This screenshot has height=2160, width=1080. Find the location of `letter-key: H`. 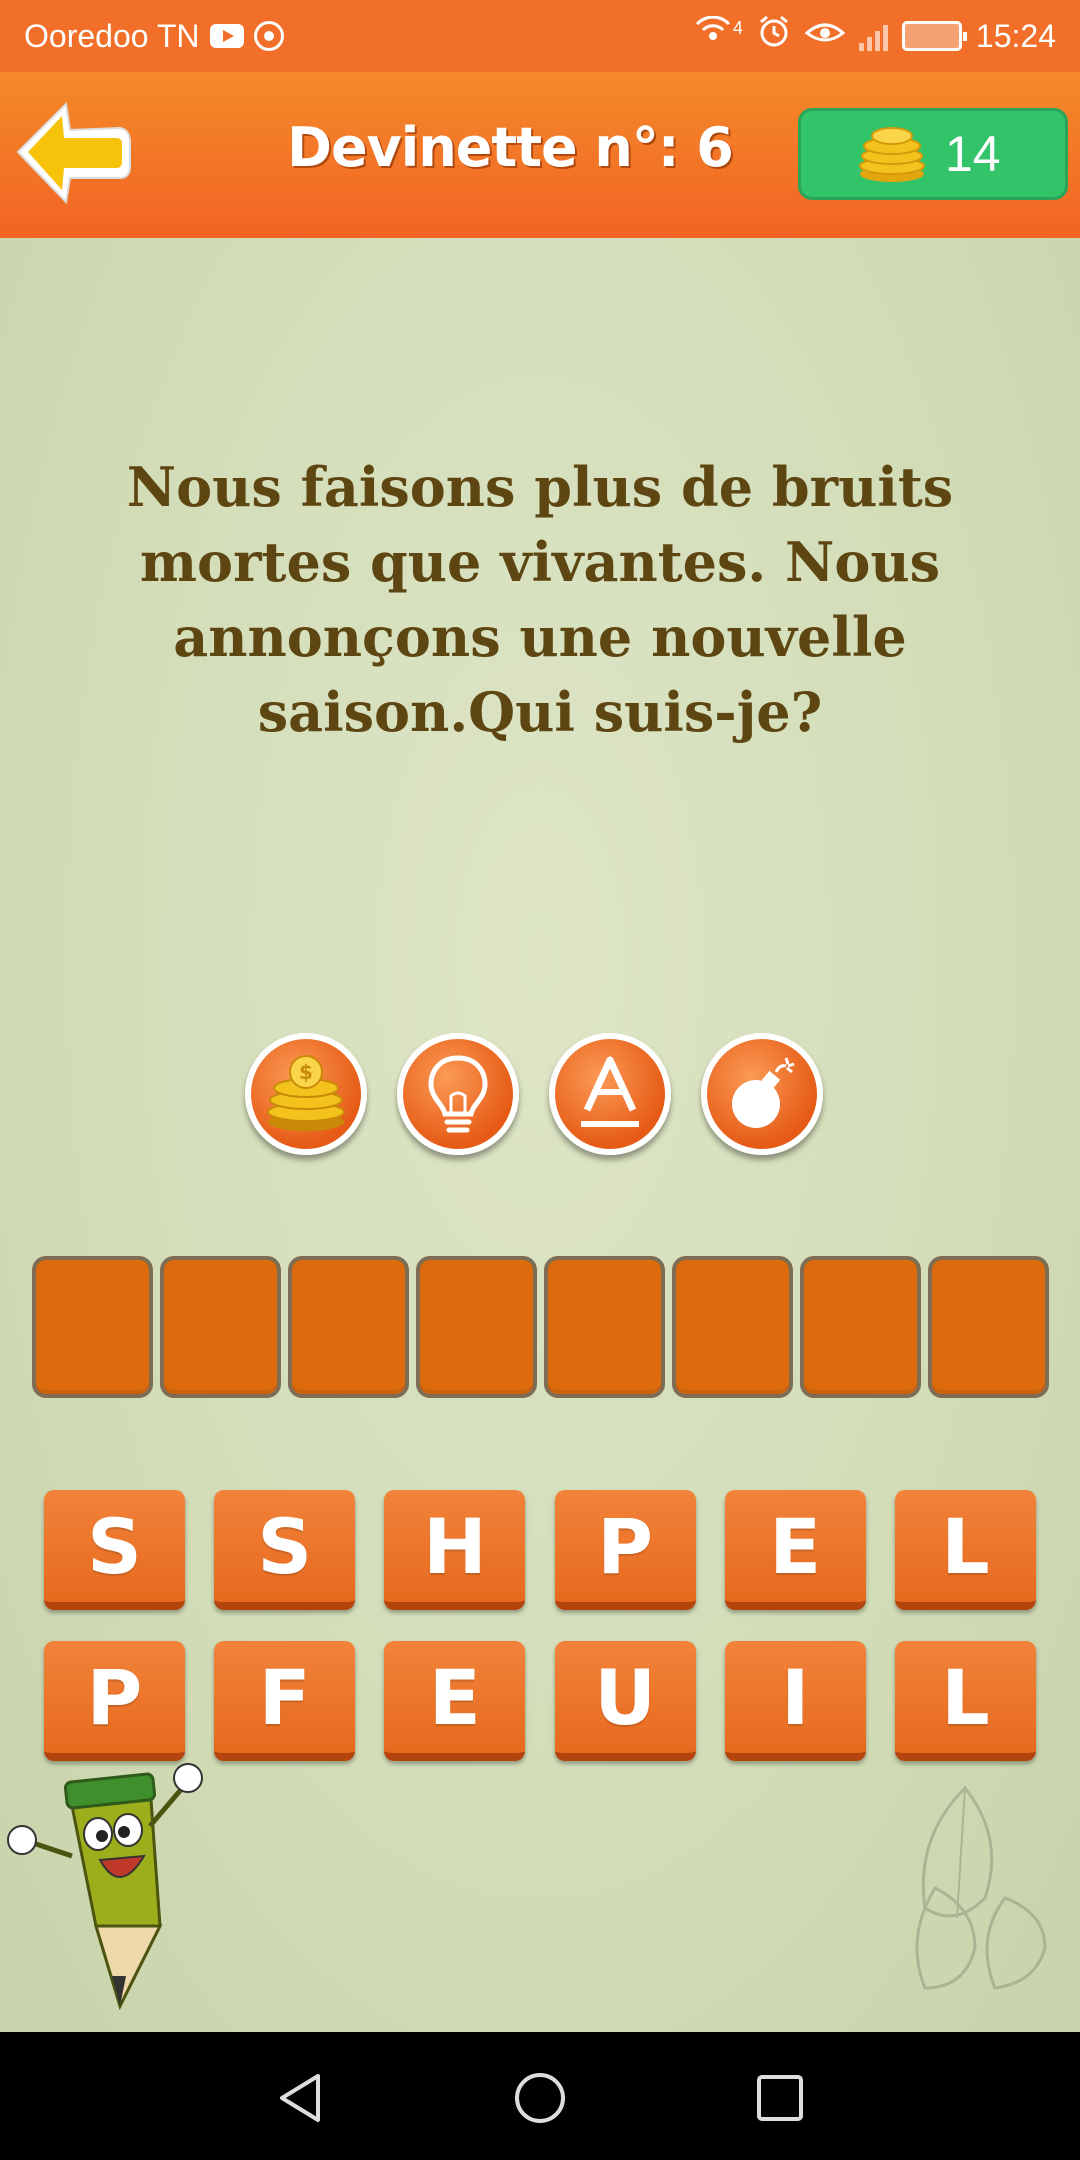

letter-key: H is located at coordinates (455, 1550).